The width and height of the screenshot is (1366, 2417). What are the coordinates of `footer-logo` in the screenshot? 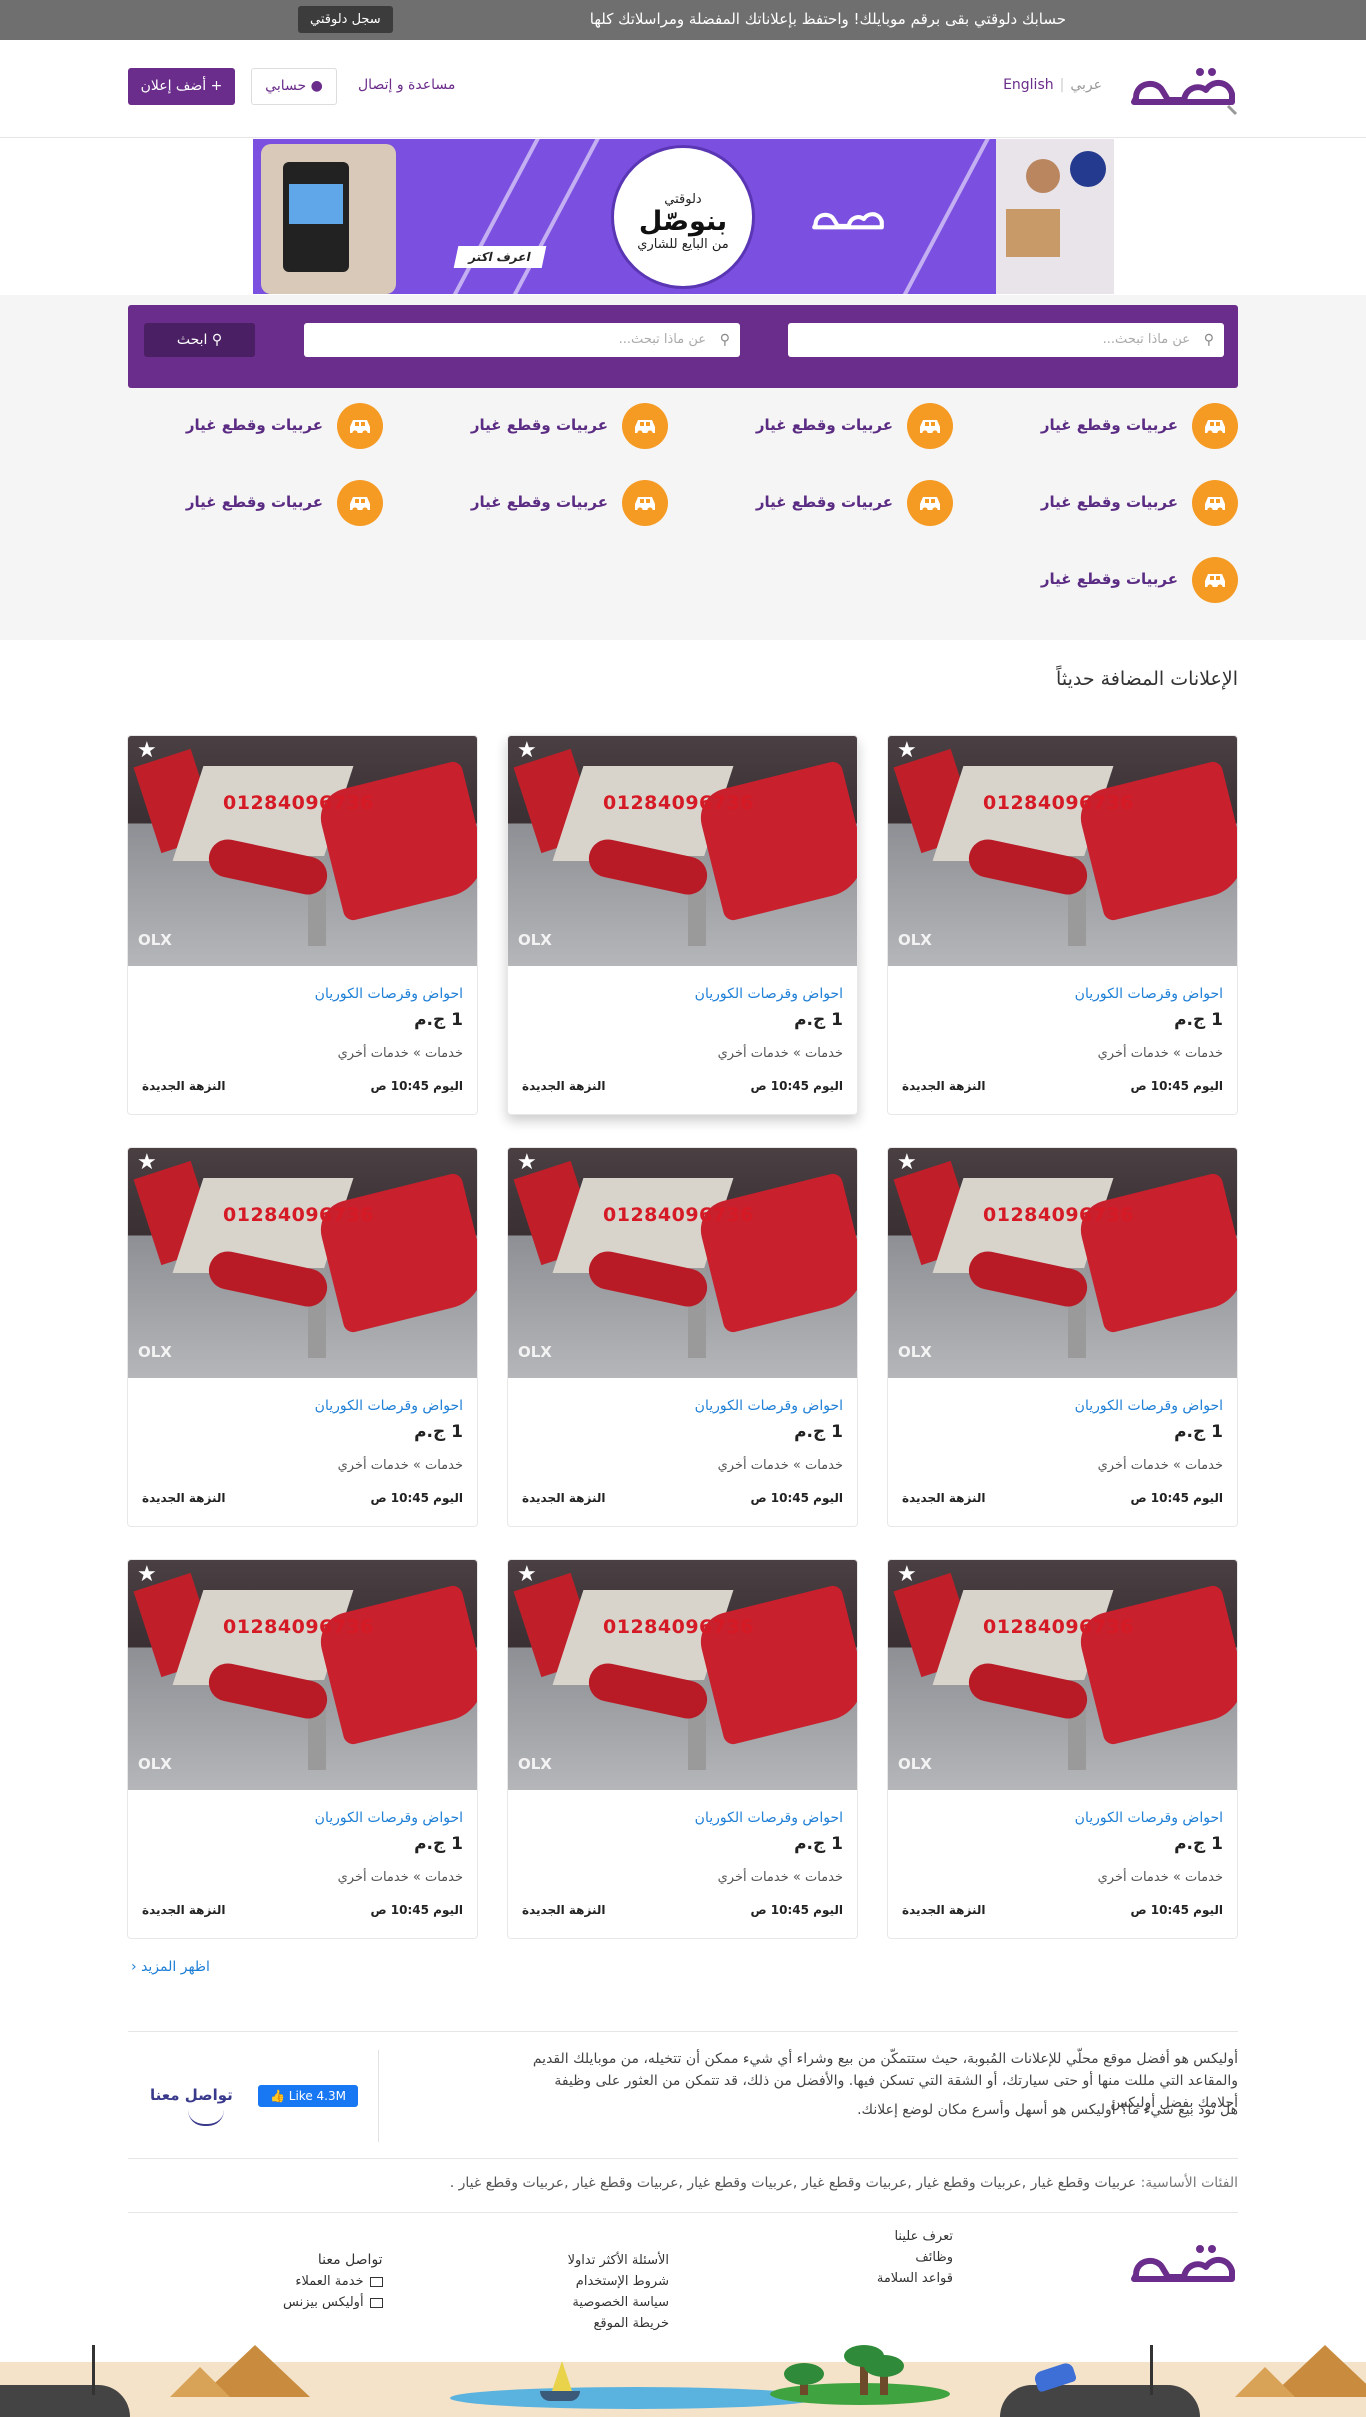 It's located at (1183, 2264).